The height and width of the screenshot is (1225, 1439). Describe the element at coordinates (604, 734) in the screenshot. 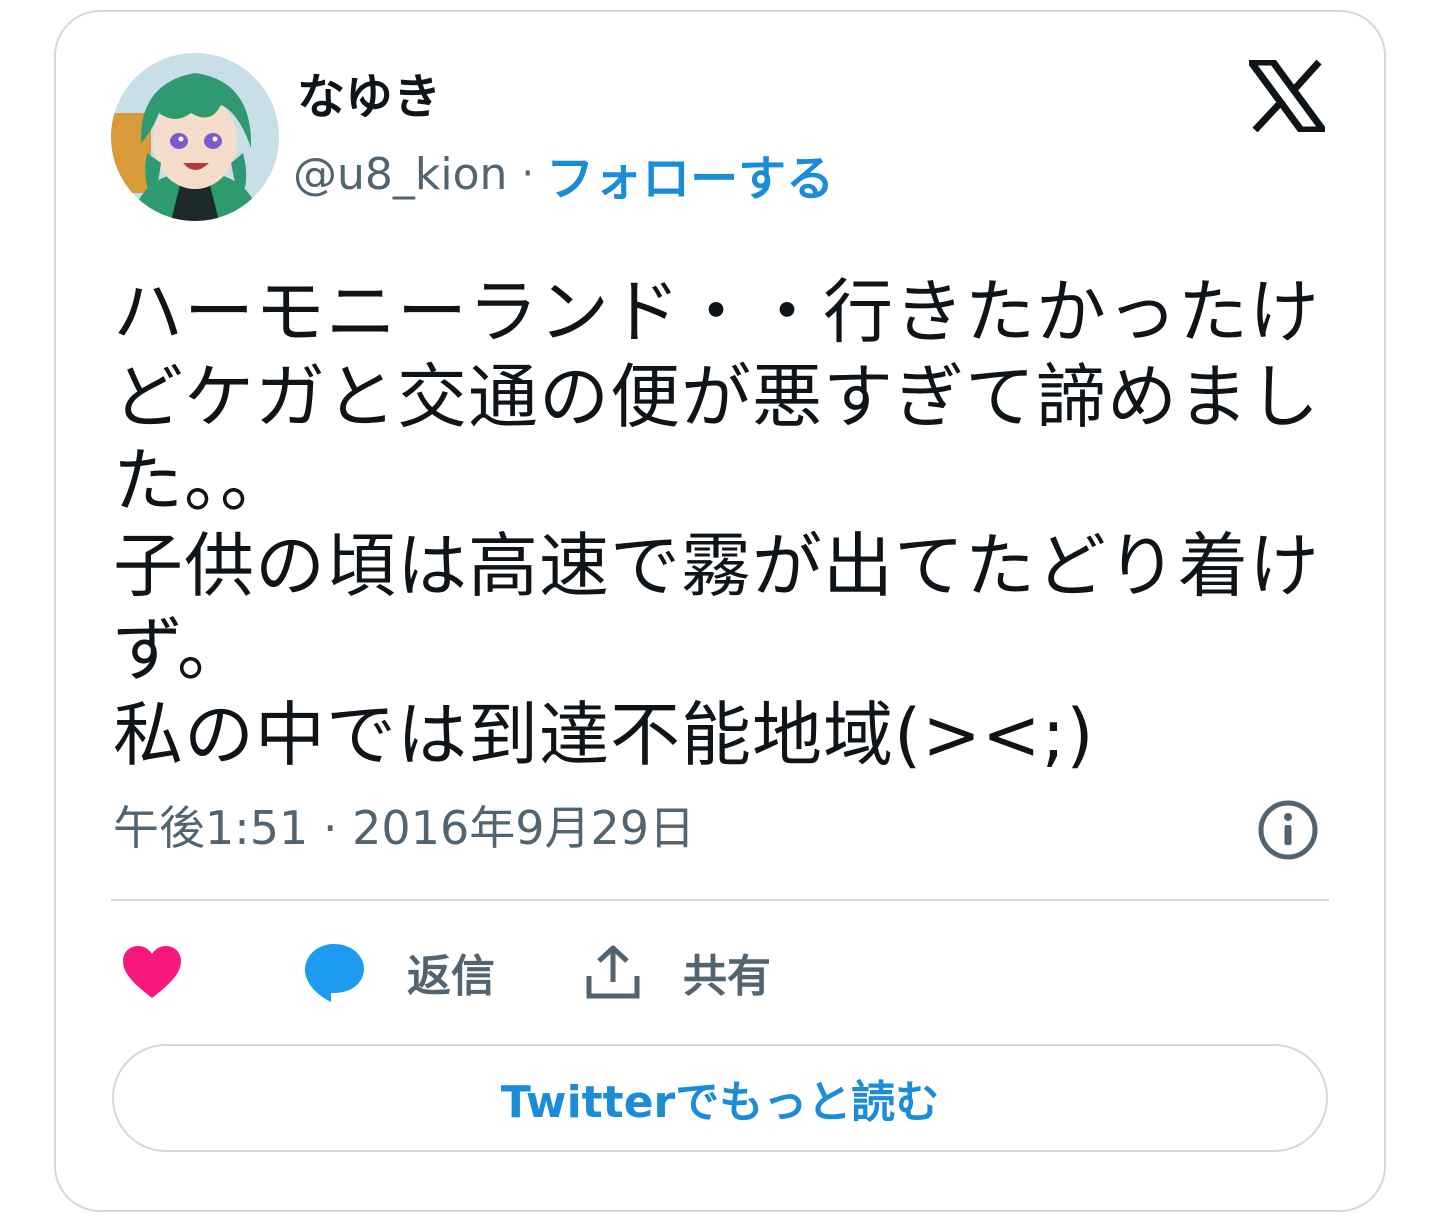

I see `tweet-line: 私の中では到達不能地域(><;)` at that location.